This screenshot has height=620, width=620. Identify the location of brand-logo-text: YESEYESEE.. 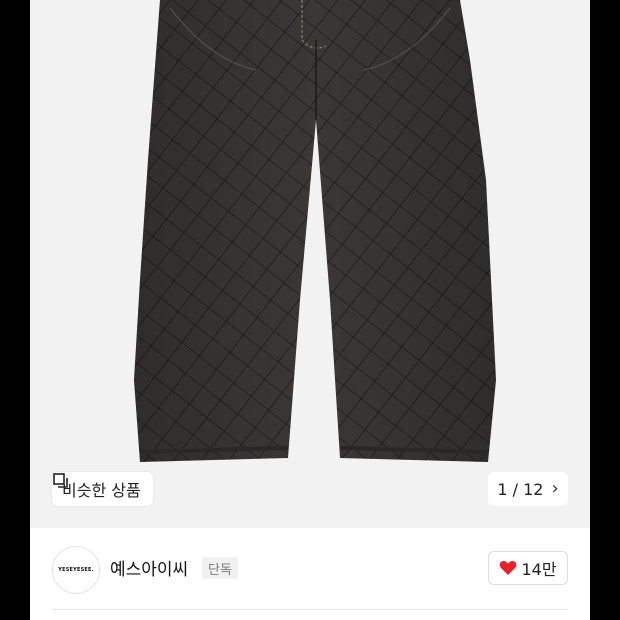
(76, 570).